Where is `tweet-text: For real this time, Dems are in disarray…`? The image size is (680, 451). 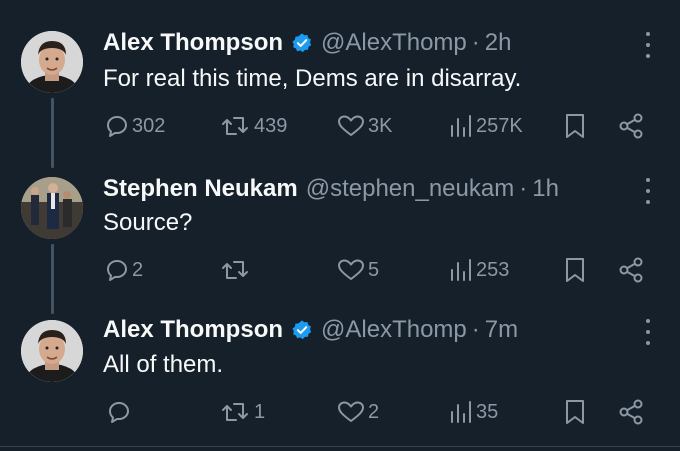 tweet-text: For real this time, Dems are in disarray… is located at coordinates (312, 78).